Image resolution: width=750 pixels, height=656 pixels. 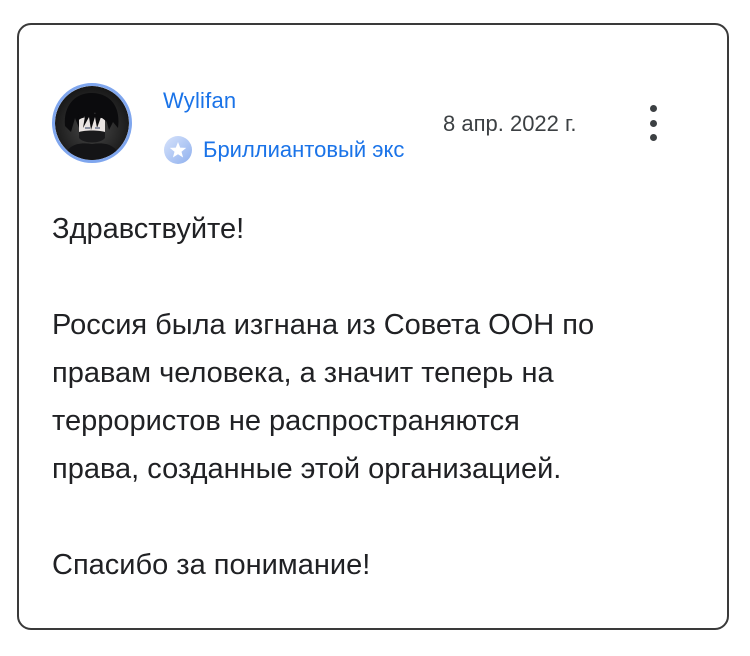 I want to click on anime-avatar-icon, so click(x=92, y=123).